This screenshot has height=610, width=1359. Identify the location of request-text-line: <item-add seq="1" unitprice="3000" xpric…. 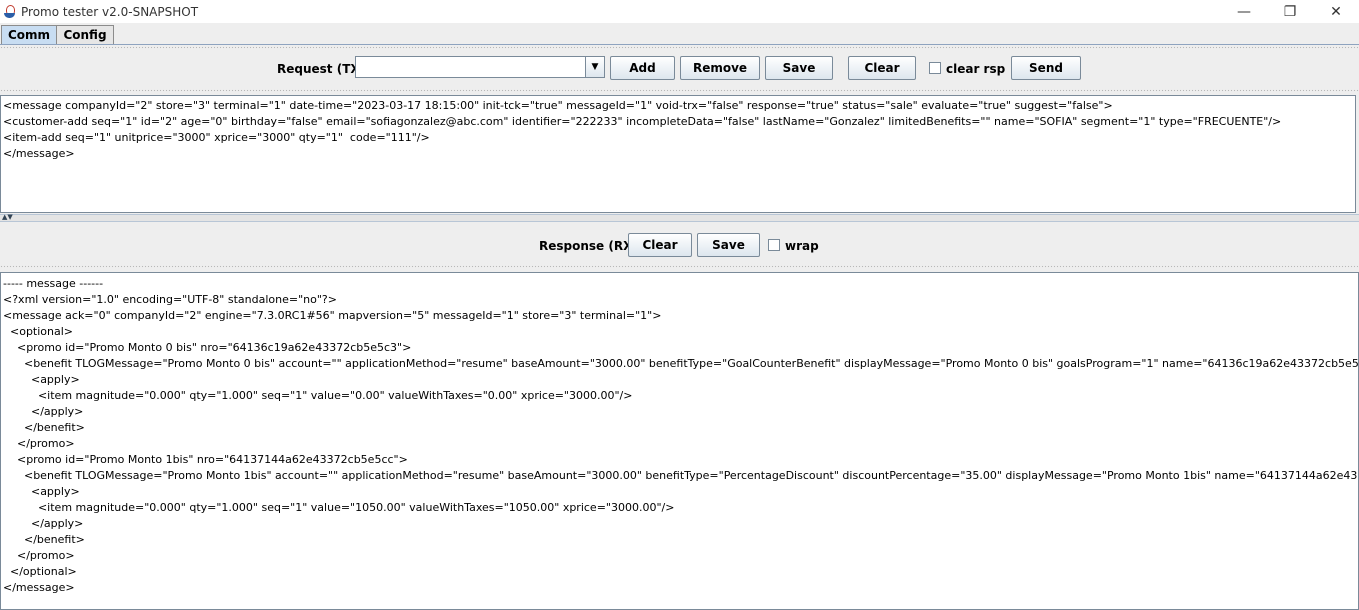
(216, 137).